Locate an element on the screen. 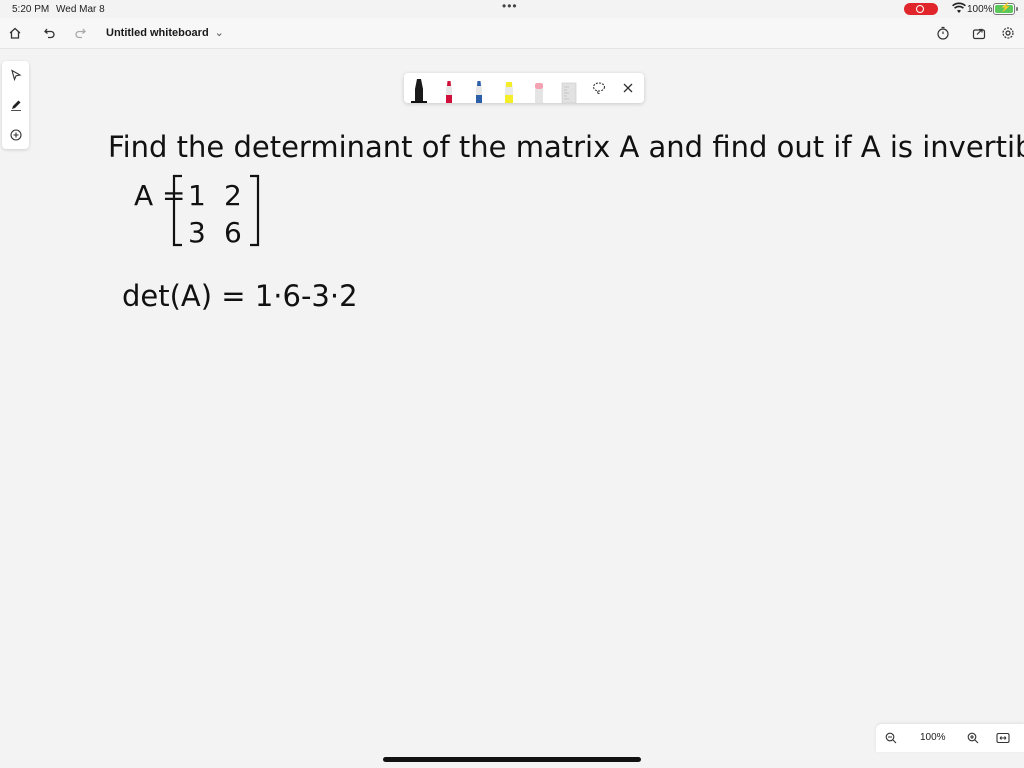 The image size is (1024, 768). add-icon is located at coordinates (16, 135).